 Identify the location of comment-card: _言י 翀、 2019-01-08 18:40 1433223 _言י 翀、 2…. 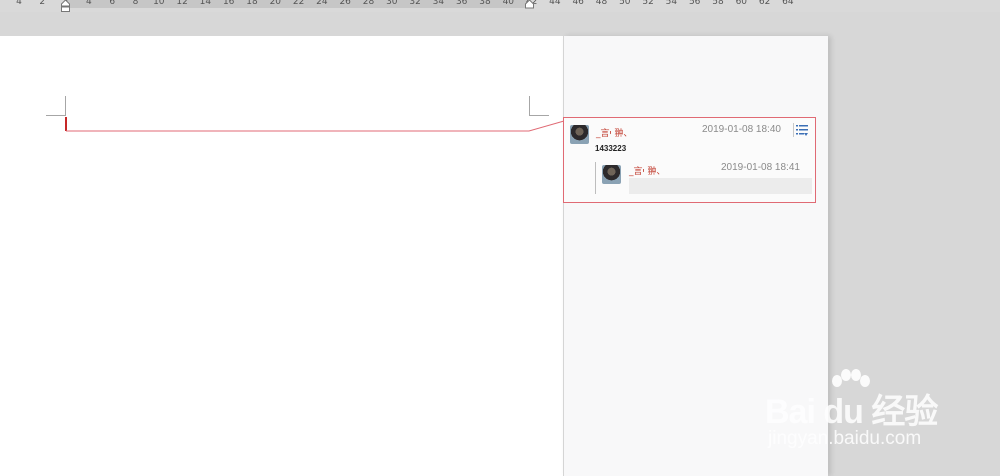
(689, 160).